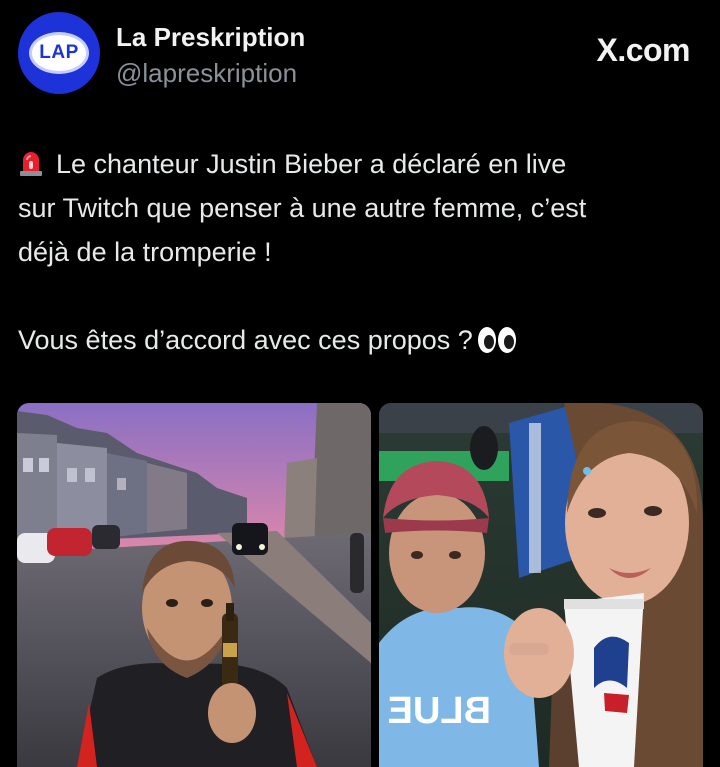 This screenshot has width=720, height=767. Describe the element at coordinates (435, 711) in the screenshot. I see `jersey-text: BLUE J` at that location.